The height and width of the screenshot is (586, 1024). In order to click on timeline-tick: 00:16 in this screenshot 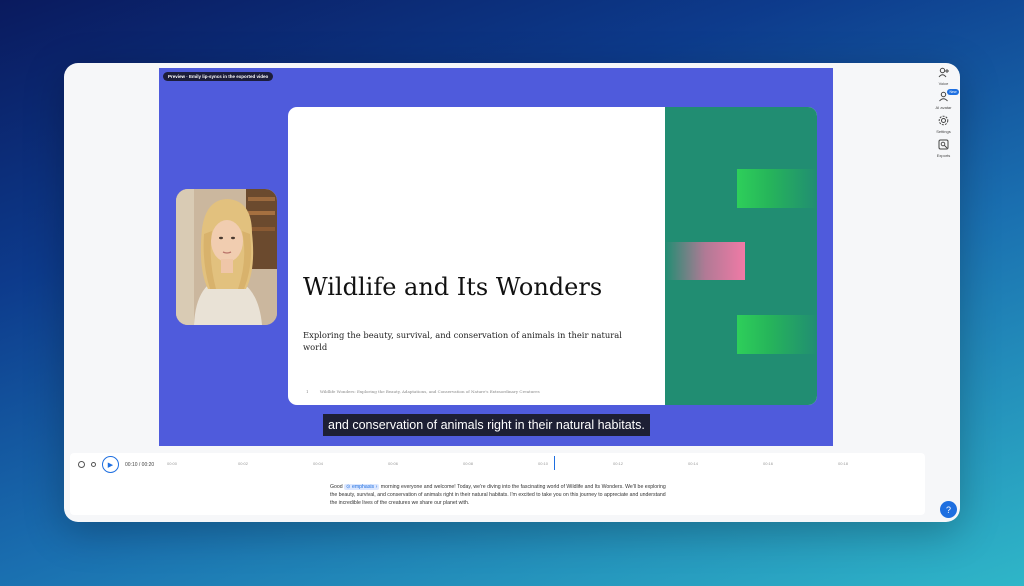, I will do `click(768, 463)`.